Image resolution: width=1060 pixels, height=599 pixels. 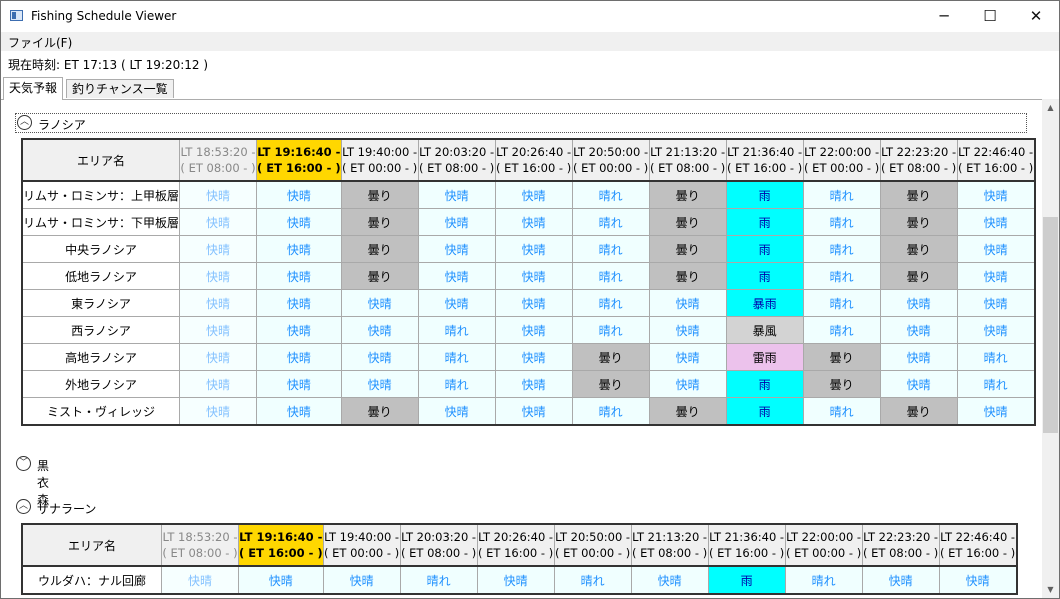 What do you see at coordinates (101, 276) in the screenshot?
I see `area-name-cell: 低地ラノシア` at bounding box center [101, 276].